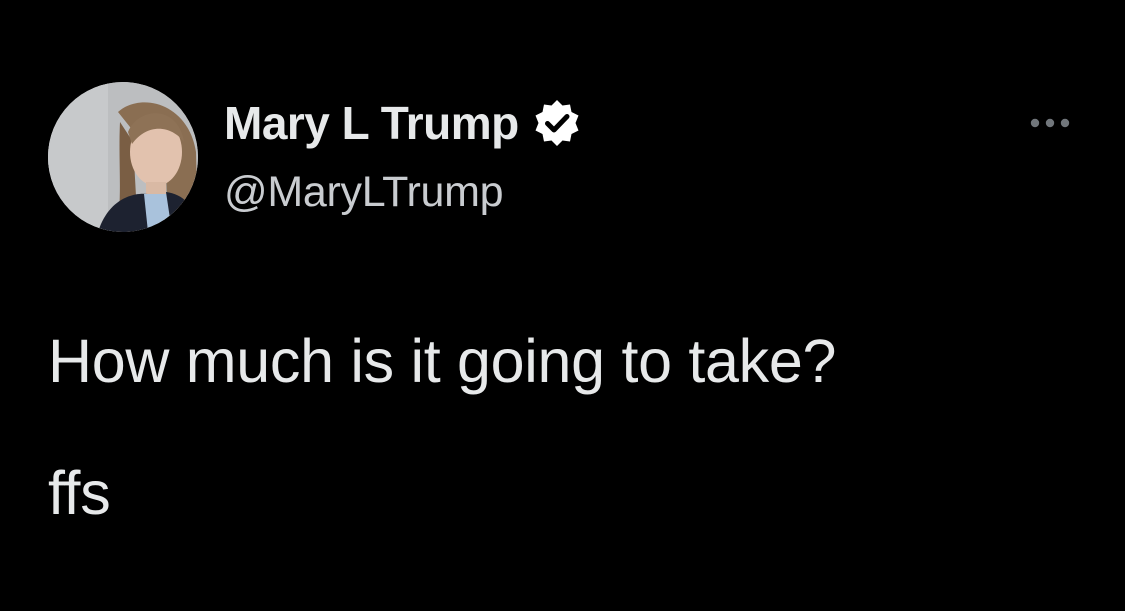  Describe the element at coordinates (557, 123) in the screenshot. I see `verified-badge-icon` at that location.